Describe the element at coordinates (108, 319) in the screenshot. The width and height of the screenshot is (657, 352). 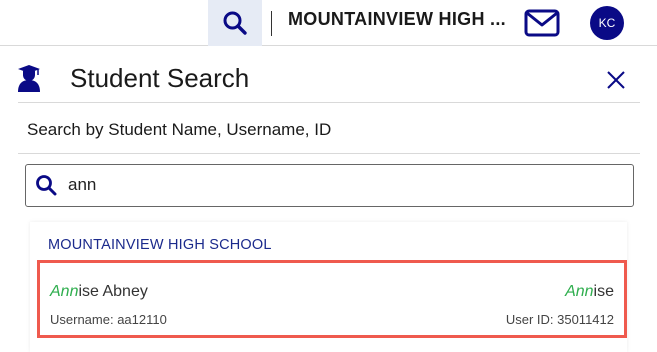
I see `student-username: Username: aa12110` at that location.